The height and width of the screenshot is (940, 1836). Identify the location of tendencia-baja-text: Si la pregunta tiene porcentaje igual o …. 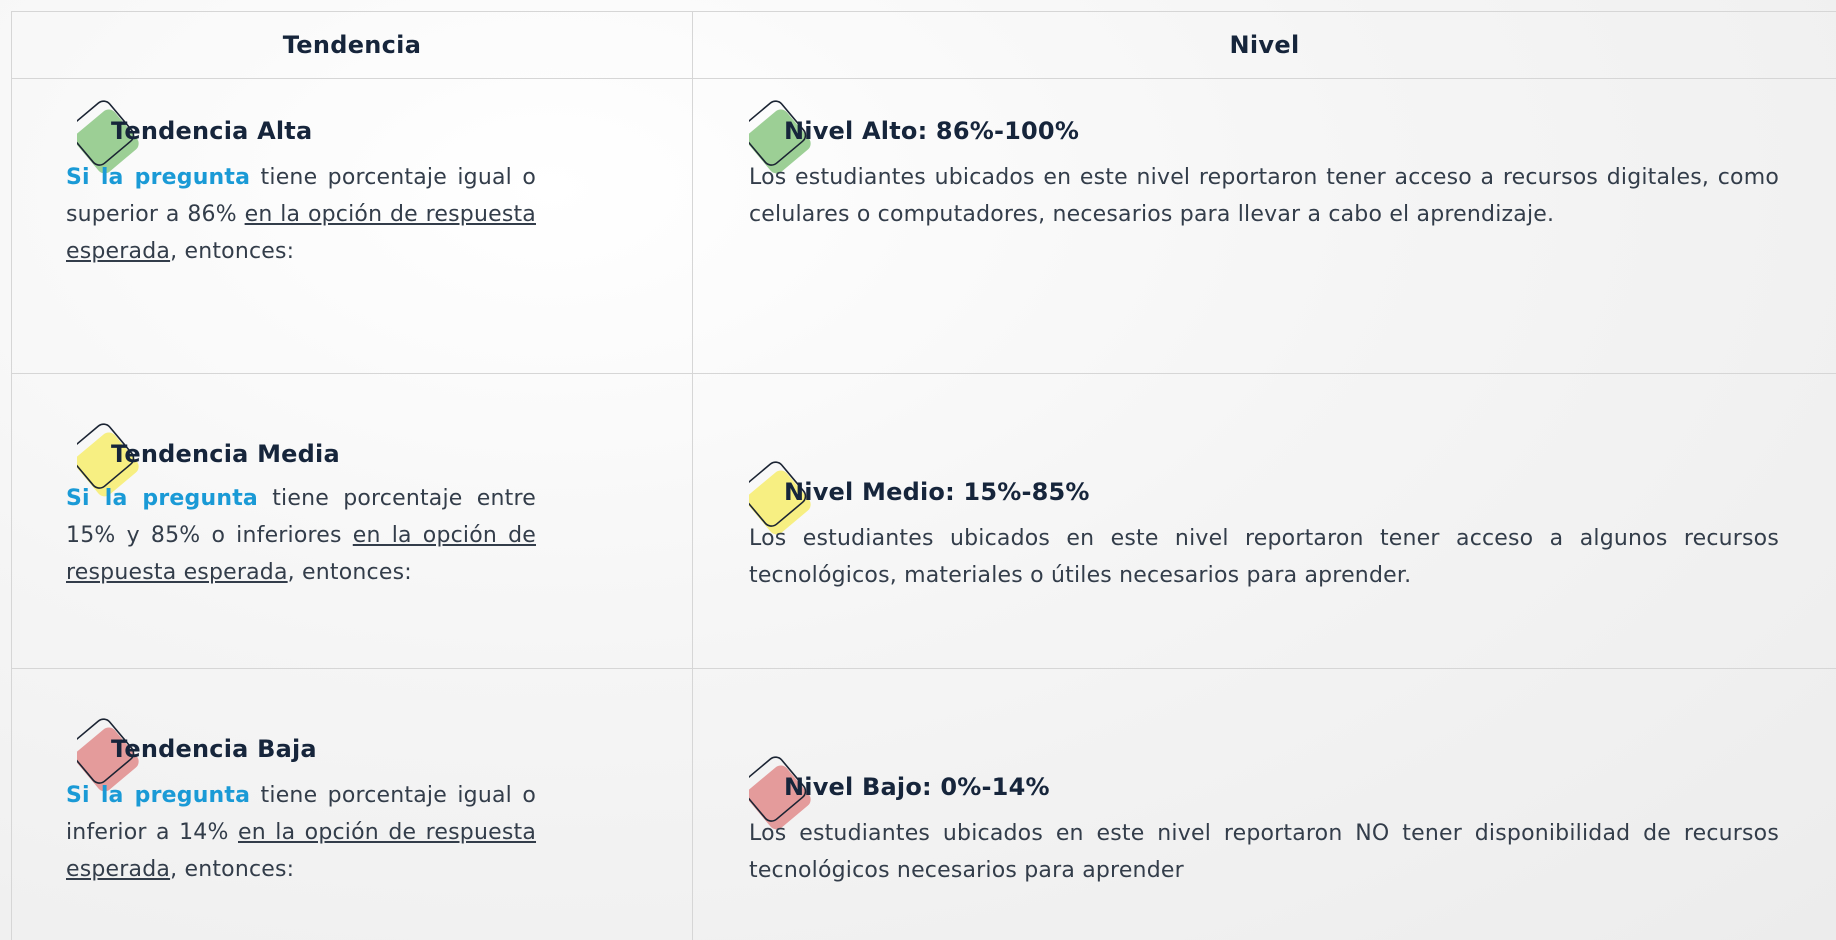
(301, 832).